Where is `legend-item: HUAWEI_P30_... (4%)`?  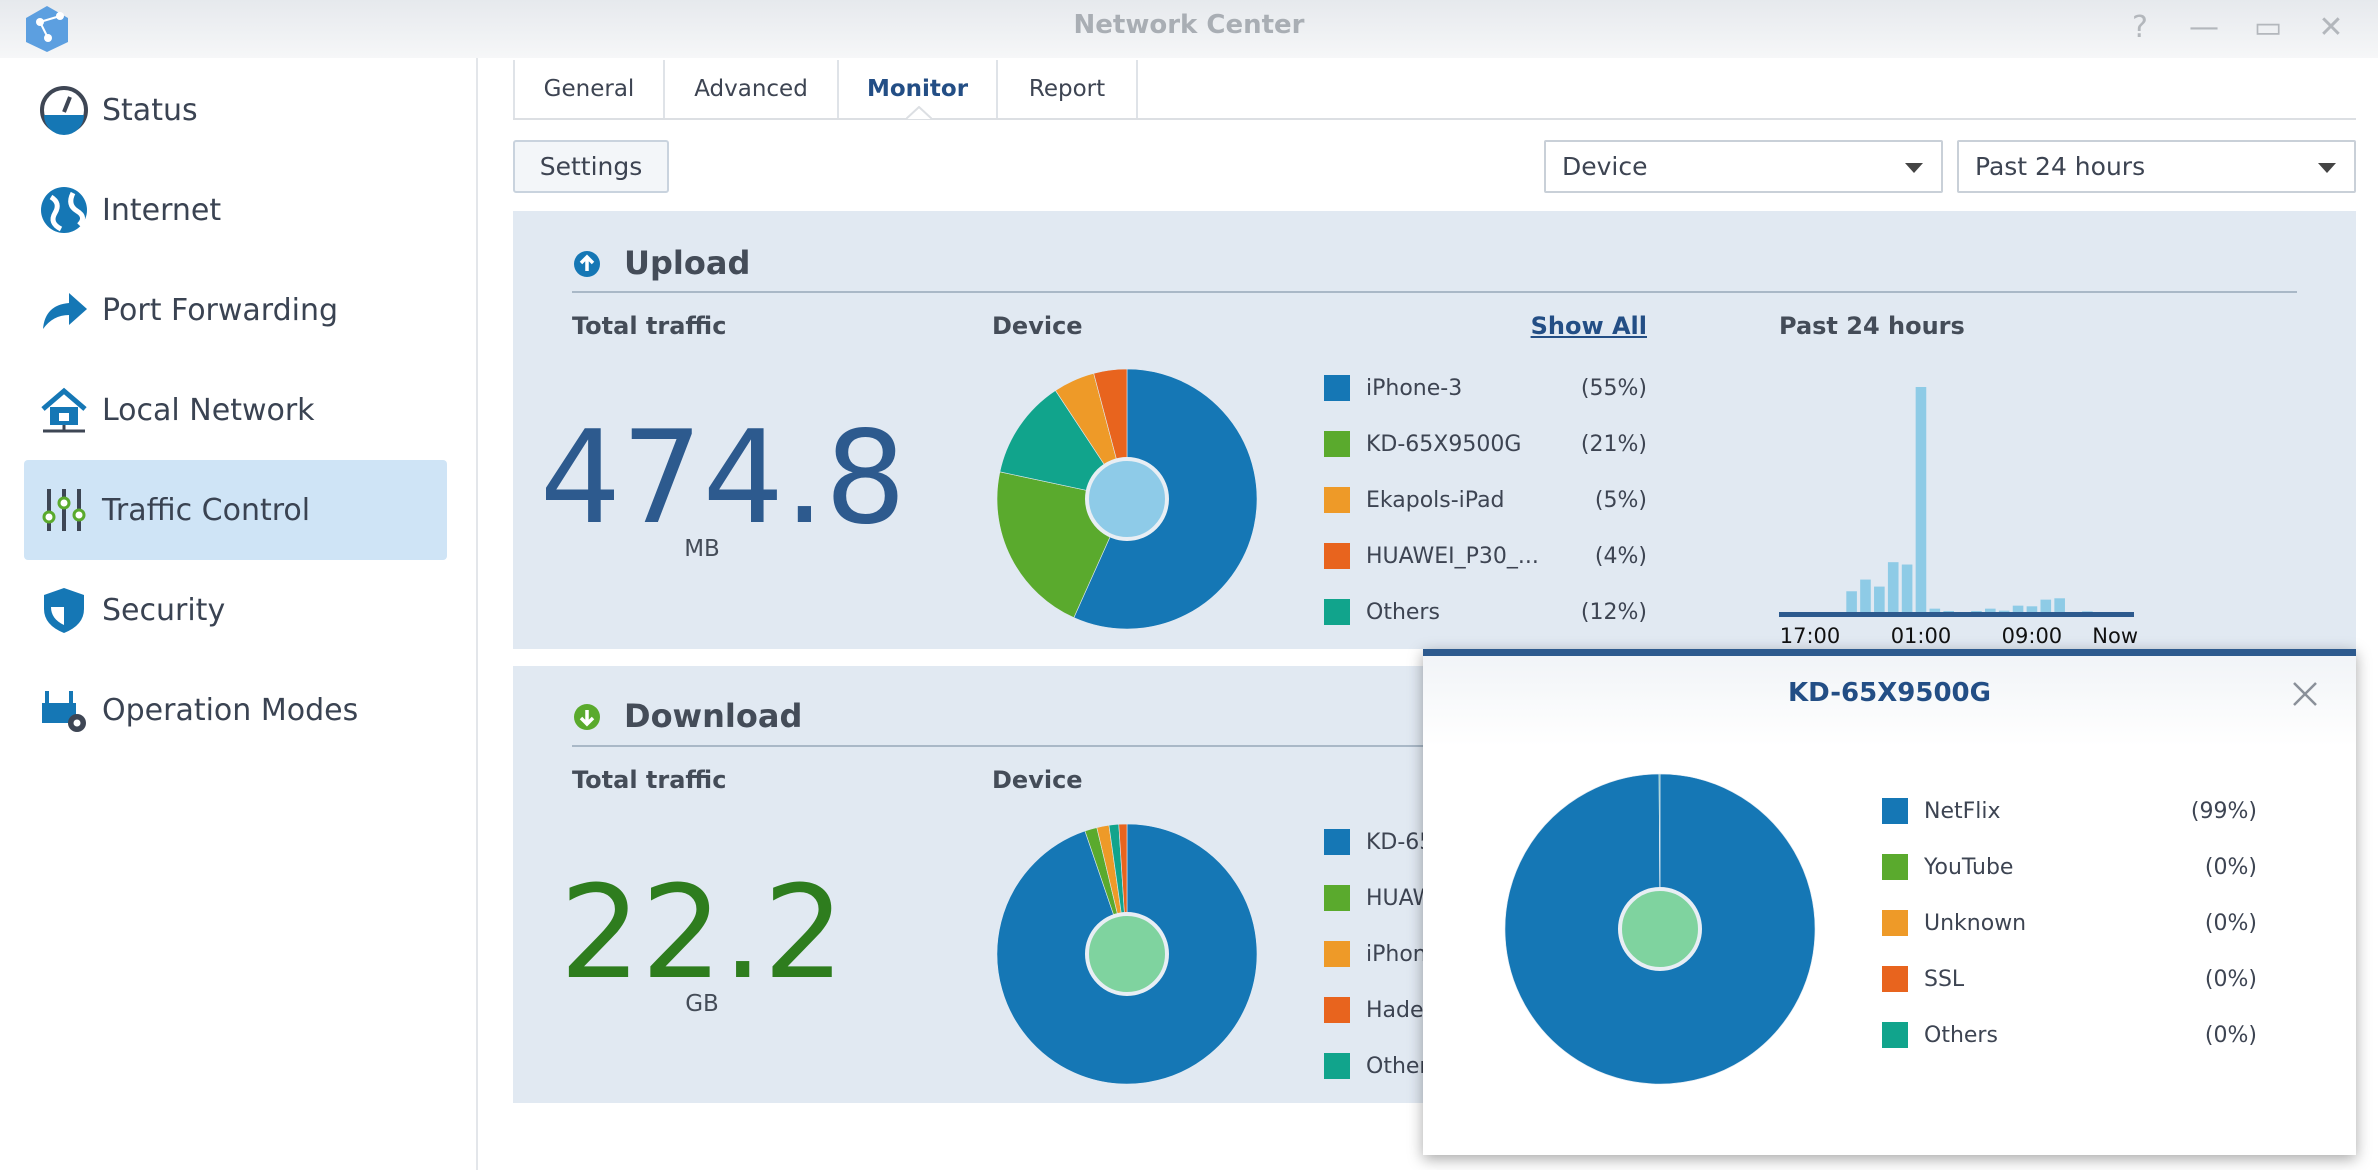 legend-item: HUAWEI_P30_... (4%) is located at coordinates (1485, 556).